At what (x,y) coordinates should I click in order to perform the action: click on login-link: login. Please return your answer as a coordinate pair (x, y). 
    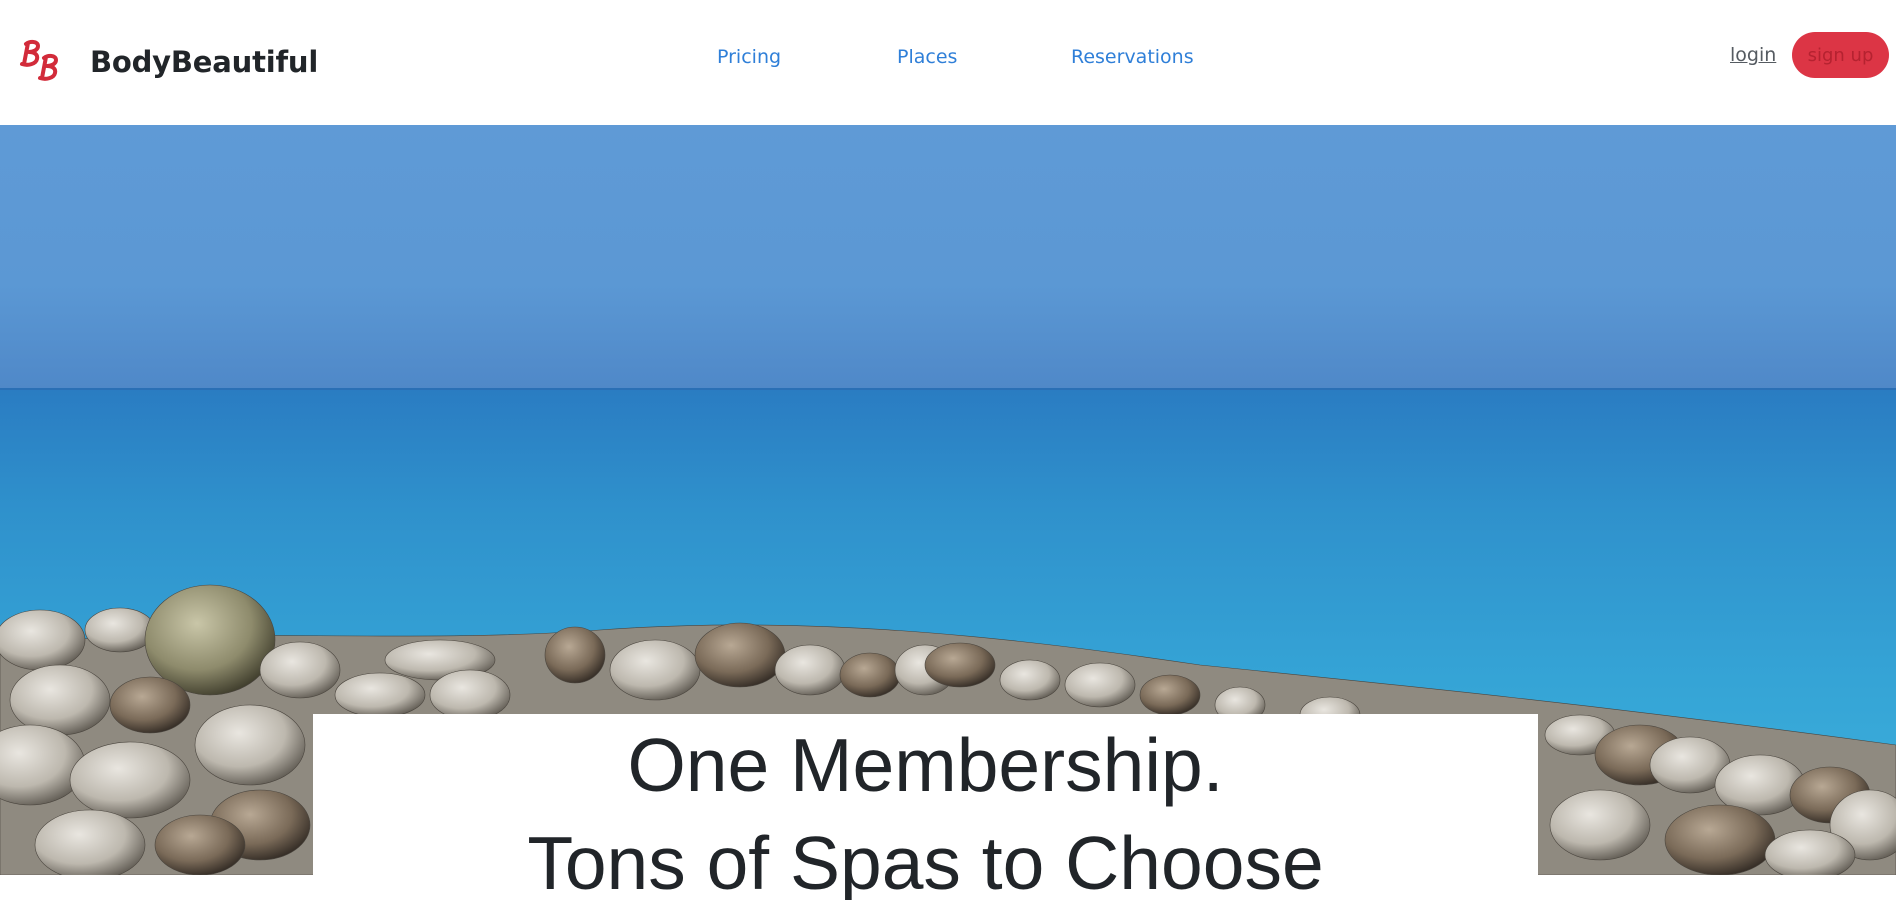
    Looking at the image, I should click on (1753, 55).